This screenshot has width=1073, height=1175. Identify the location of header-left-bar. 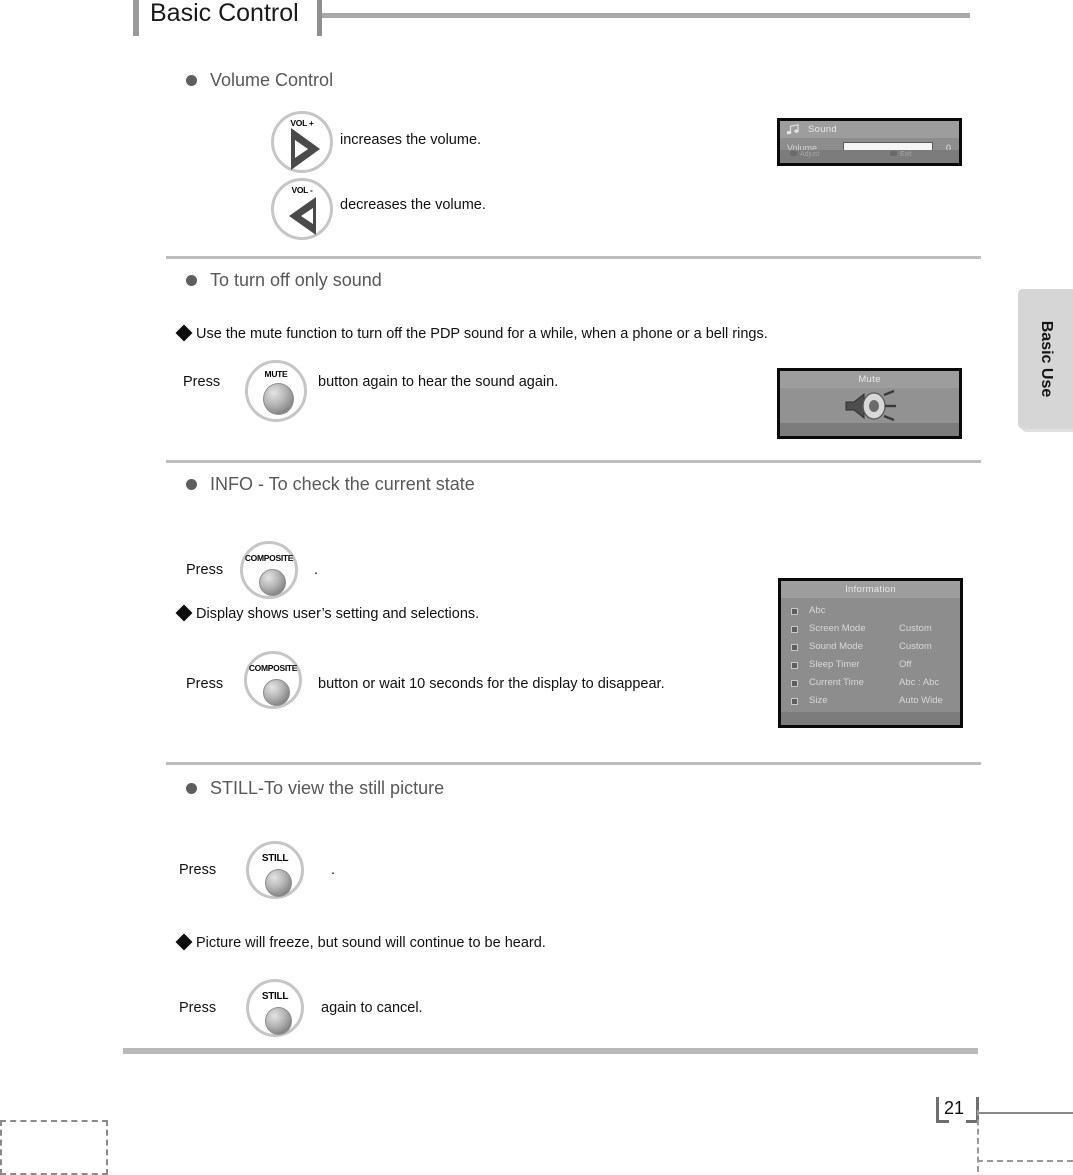
(136, 18).